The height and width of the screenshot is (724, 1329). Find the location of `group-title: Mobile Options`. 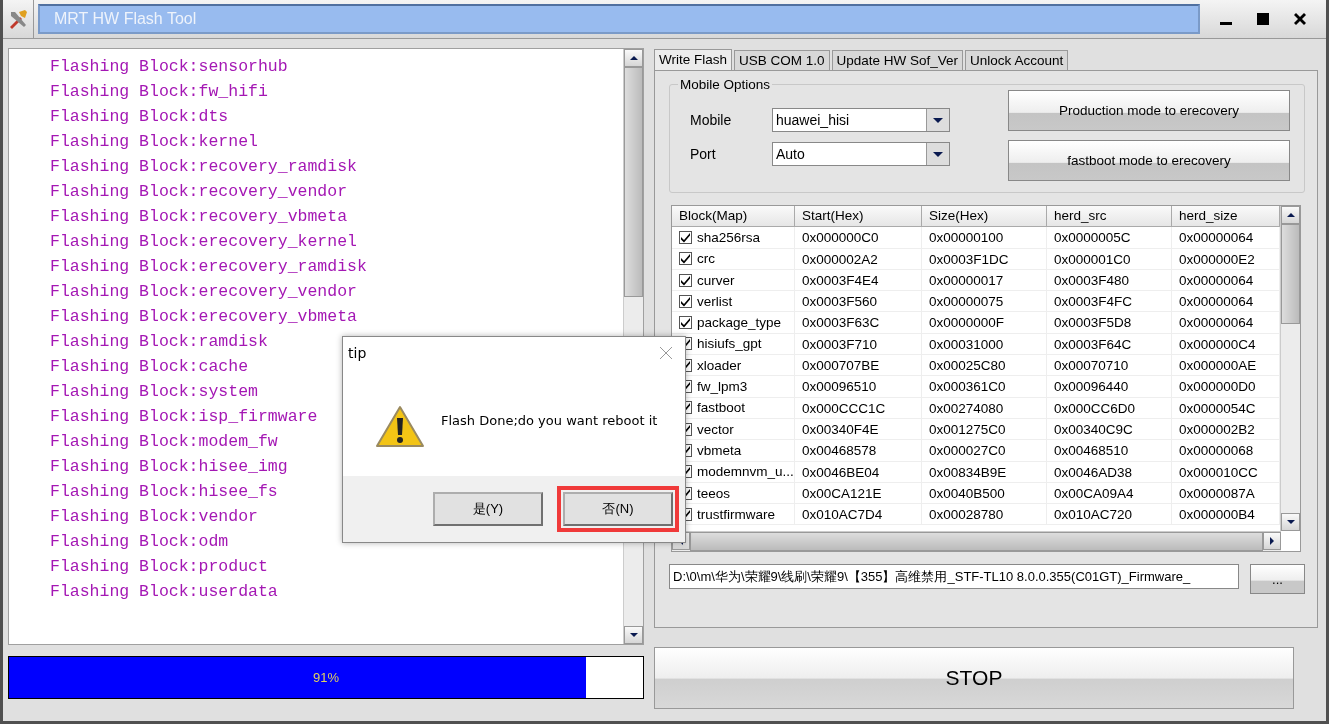

group-title: Mobile Options is located at coordinates (725, 84).